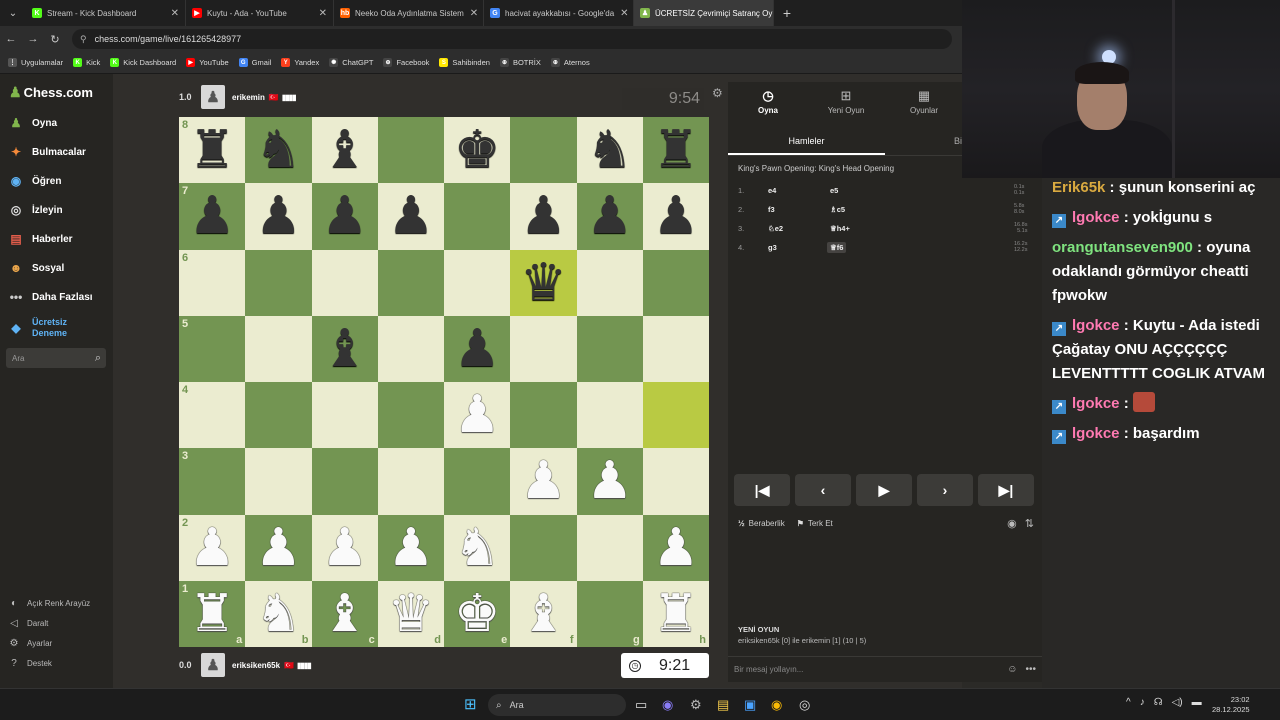 The image size is (1280, 720). Describe the element at coordinates (1177, 702) in the screenshot. I see `speaker-icon: ◁)` at that location.